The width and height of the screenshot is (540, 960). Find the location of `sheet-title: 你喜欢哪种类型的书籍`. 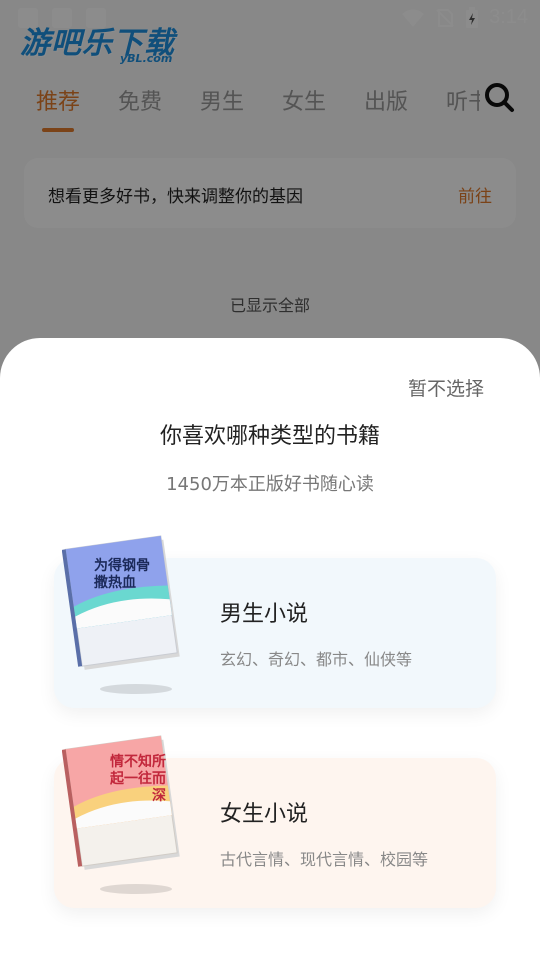

sheet-title: 你喜欢哪种类型的书籍 is located at coordinates (269, 436).